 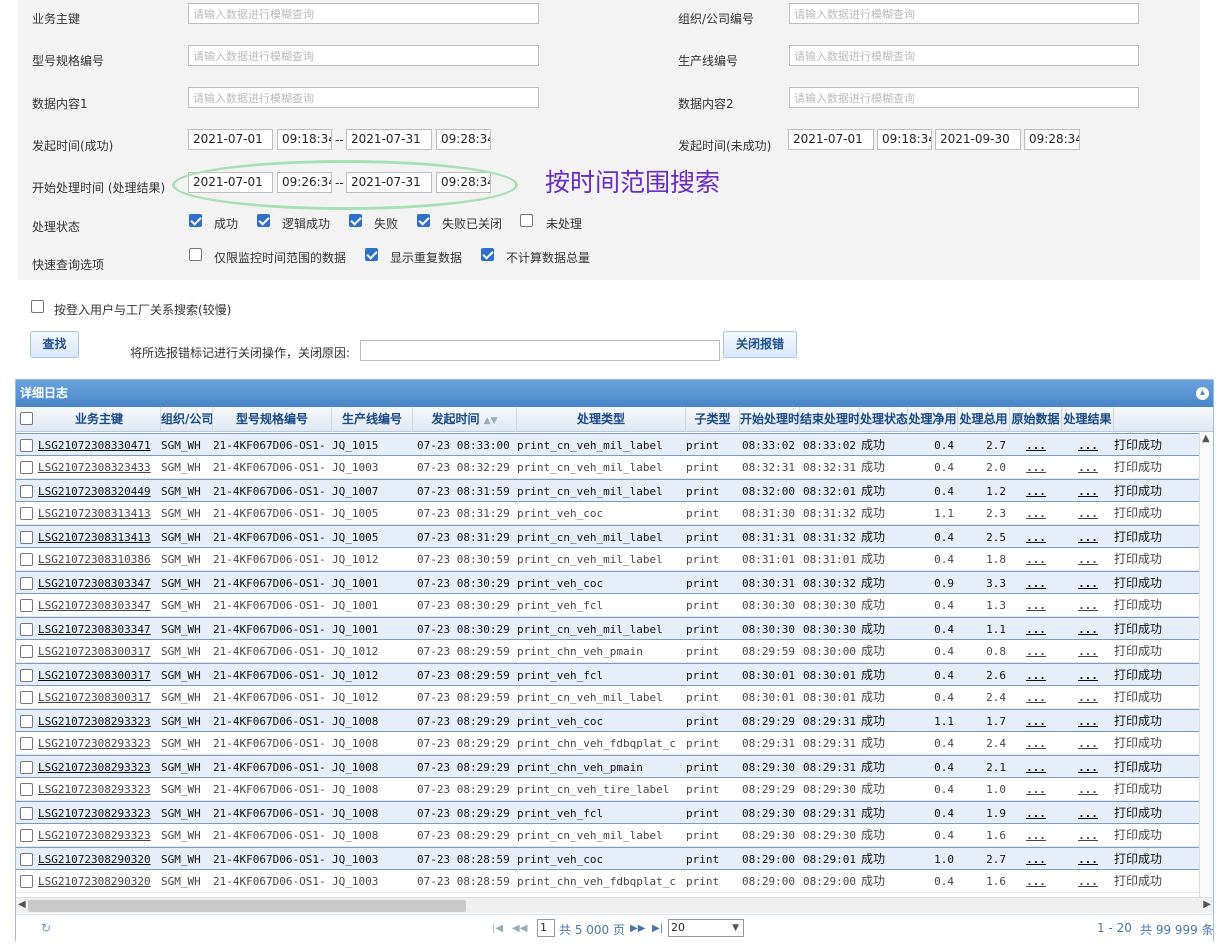 I want to click on col-net-time: 处理净用, so click(x=933, y=419).